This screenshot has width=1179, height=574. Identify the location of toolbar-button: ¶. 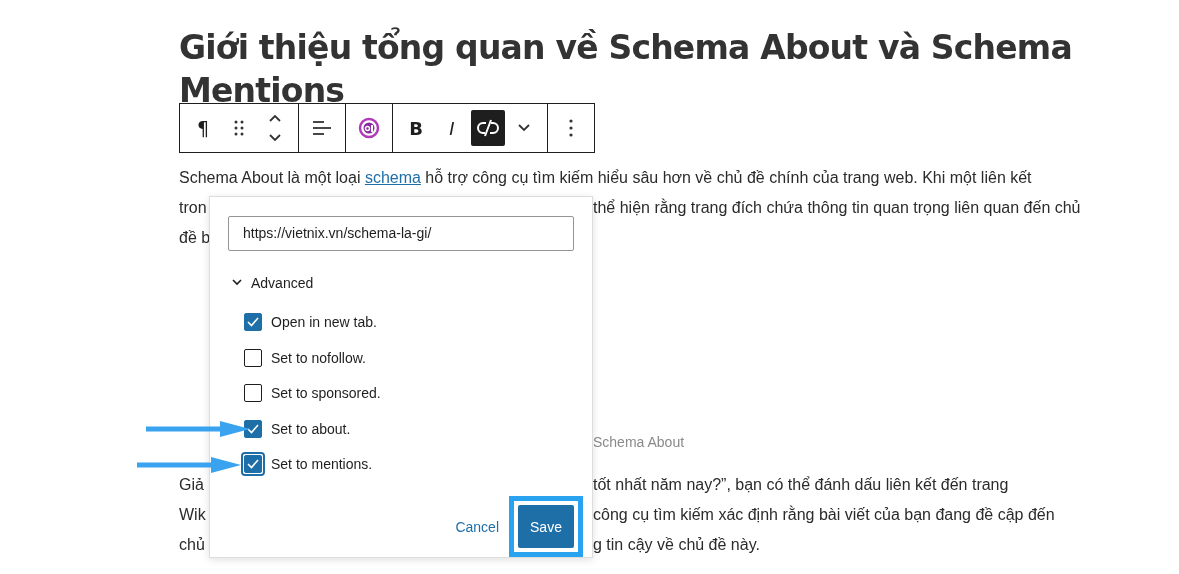
(203, 128).